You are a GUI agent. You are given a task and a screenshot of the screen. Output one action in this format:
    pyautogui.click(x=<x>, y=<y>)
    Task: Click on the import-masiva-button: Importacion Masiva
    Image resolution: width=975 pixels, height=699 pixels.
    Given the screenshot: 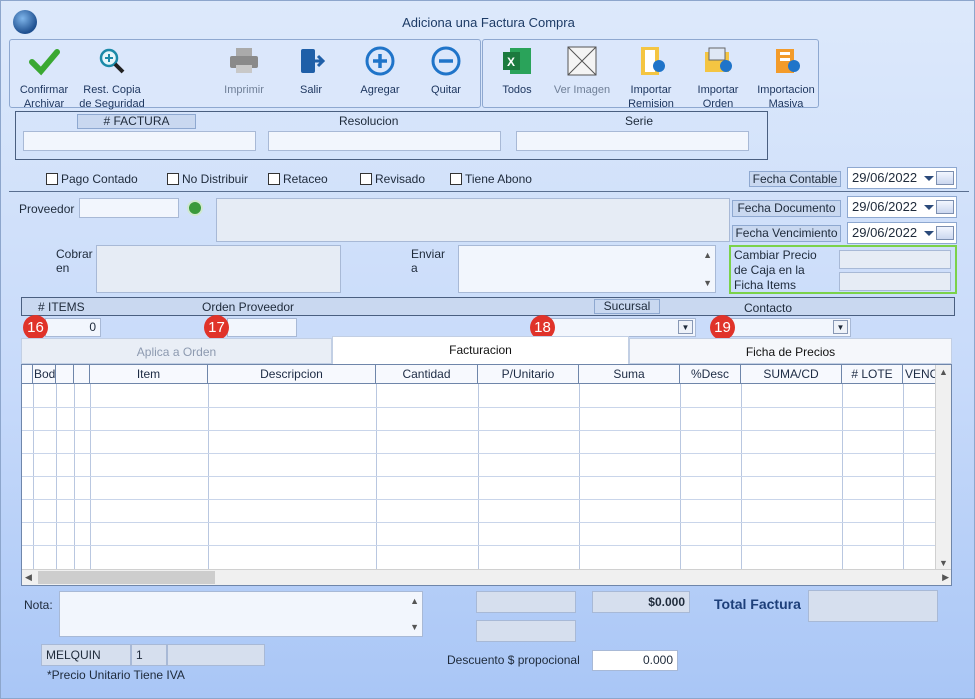 What is the action you would take?
    pyautogui.click(x=786, y=78)
    